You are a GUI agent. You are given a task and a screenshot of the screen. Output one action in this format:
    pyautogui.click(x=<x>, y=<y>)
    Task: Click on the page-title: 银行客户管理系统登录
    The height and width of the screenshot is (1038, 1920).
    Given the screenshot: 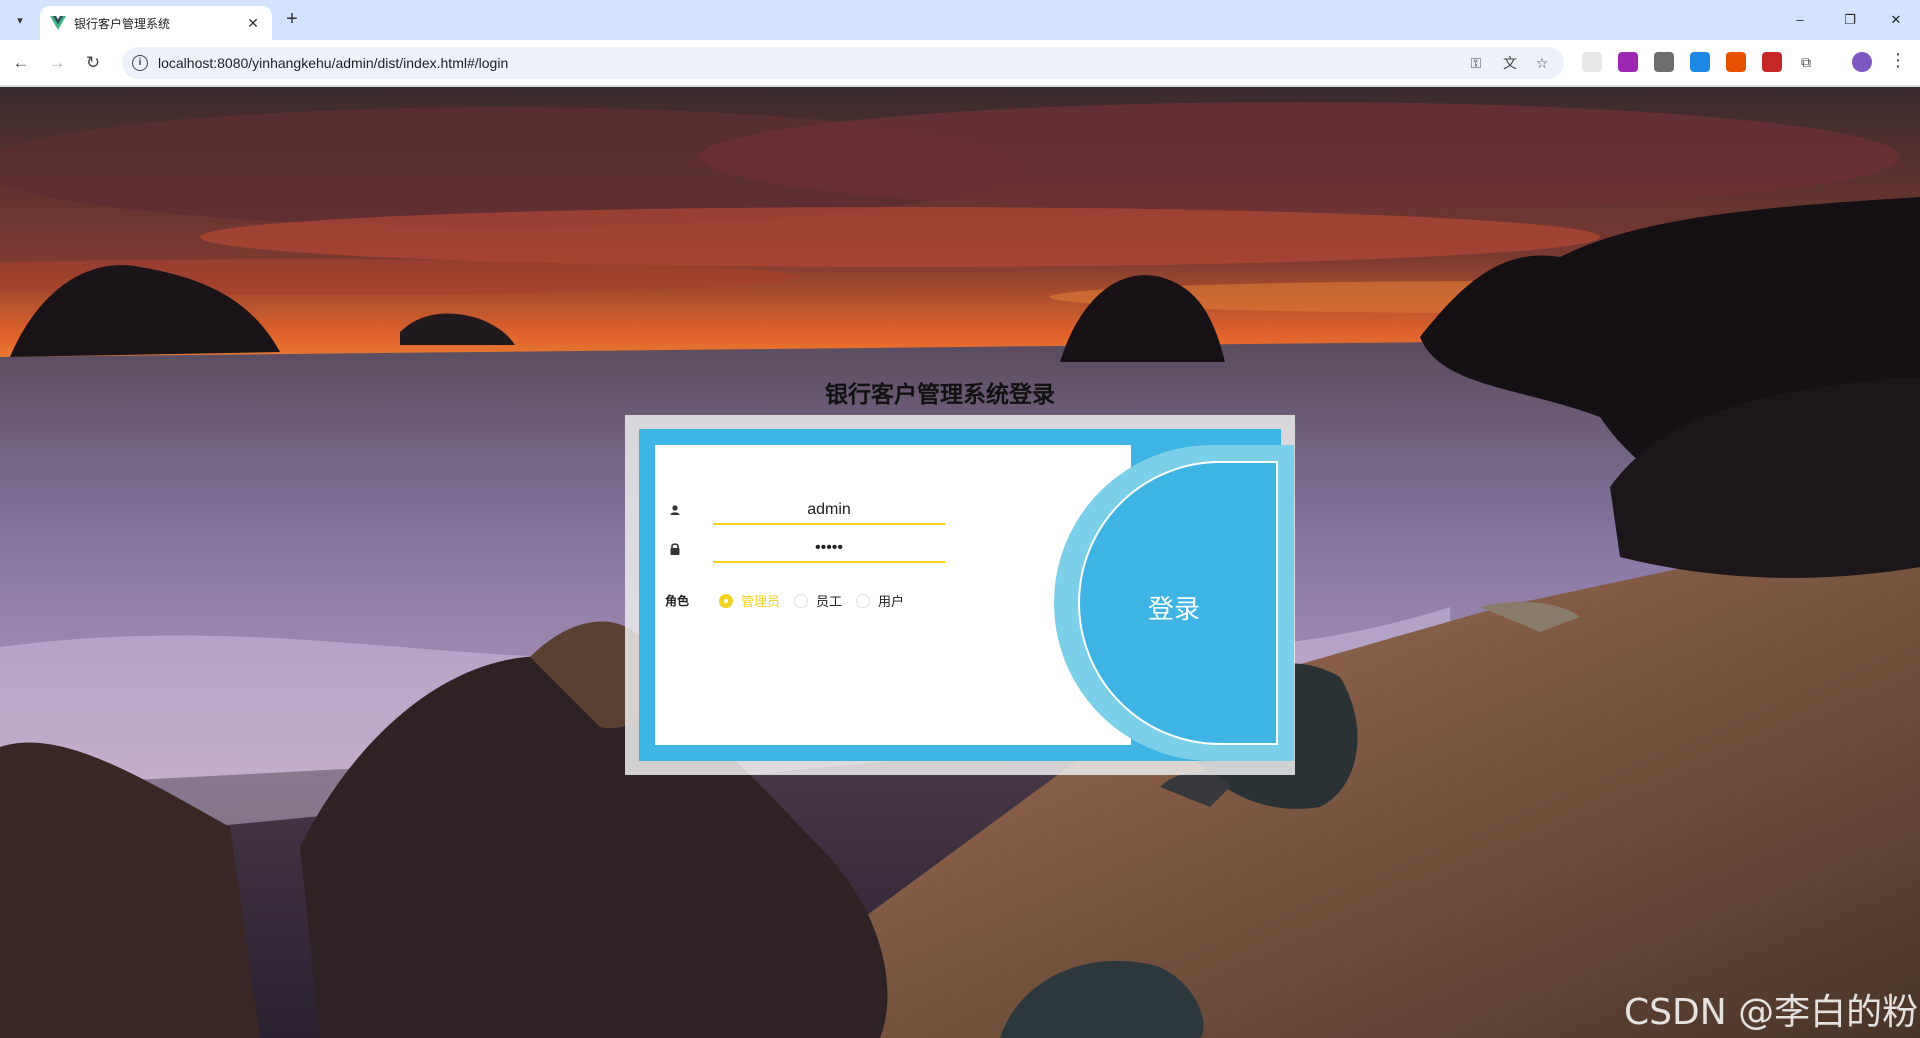 What is the action you would take?
    pyautogui.click(x=940, y=395)
    